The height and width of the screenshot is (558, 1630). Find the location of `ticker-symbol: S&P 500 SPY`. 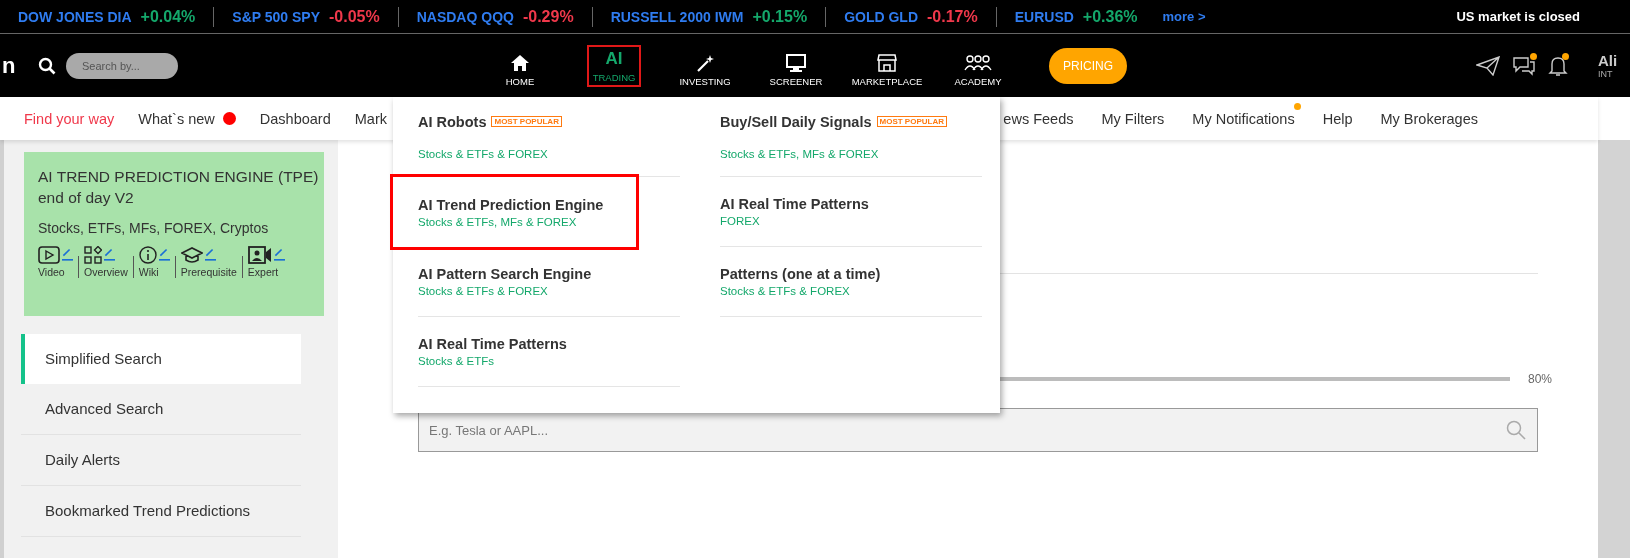

ticker-symbol: S&P 500 SPY is located at coordinates (276, 16).